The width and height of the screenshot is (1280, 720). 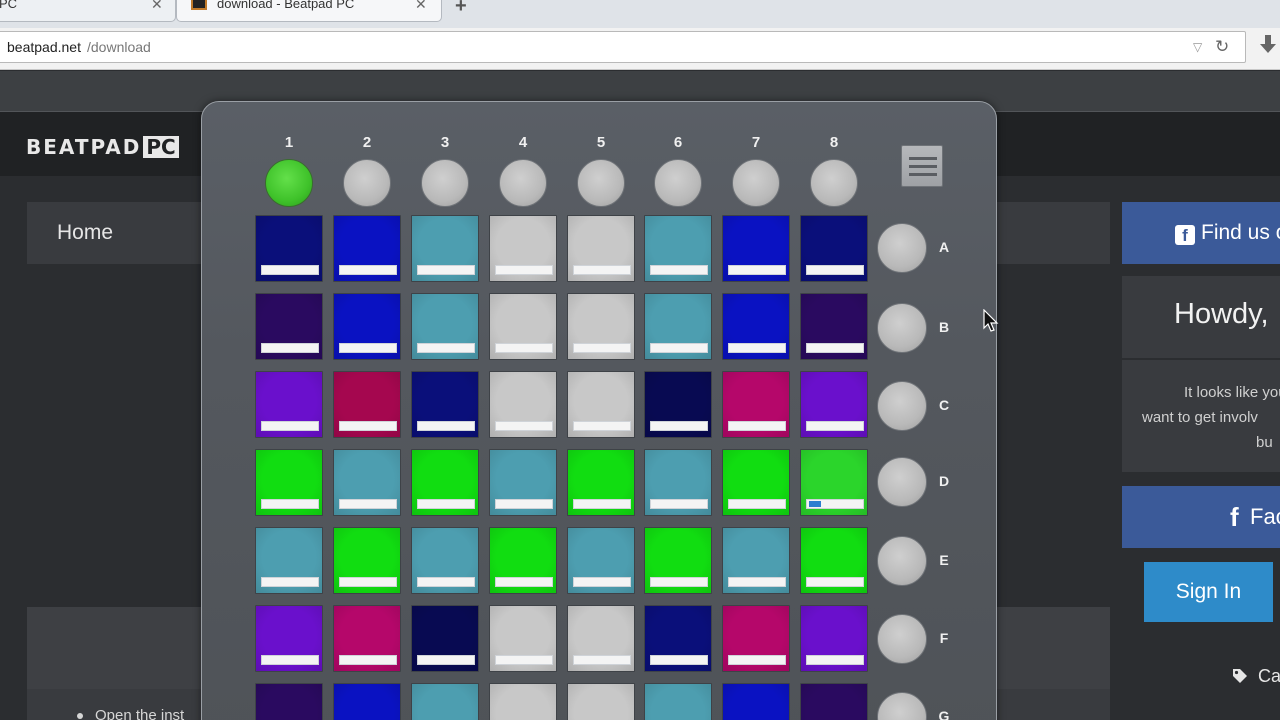 I want to click on categories-link: Ca, so click(x=1256, y=676).